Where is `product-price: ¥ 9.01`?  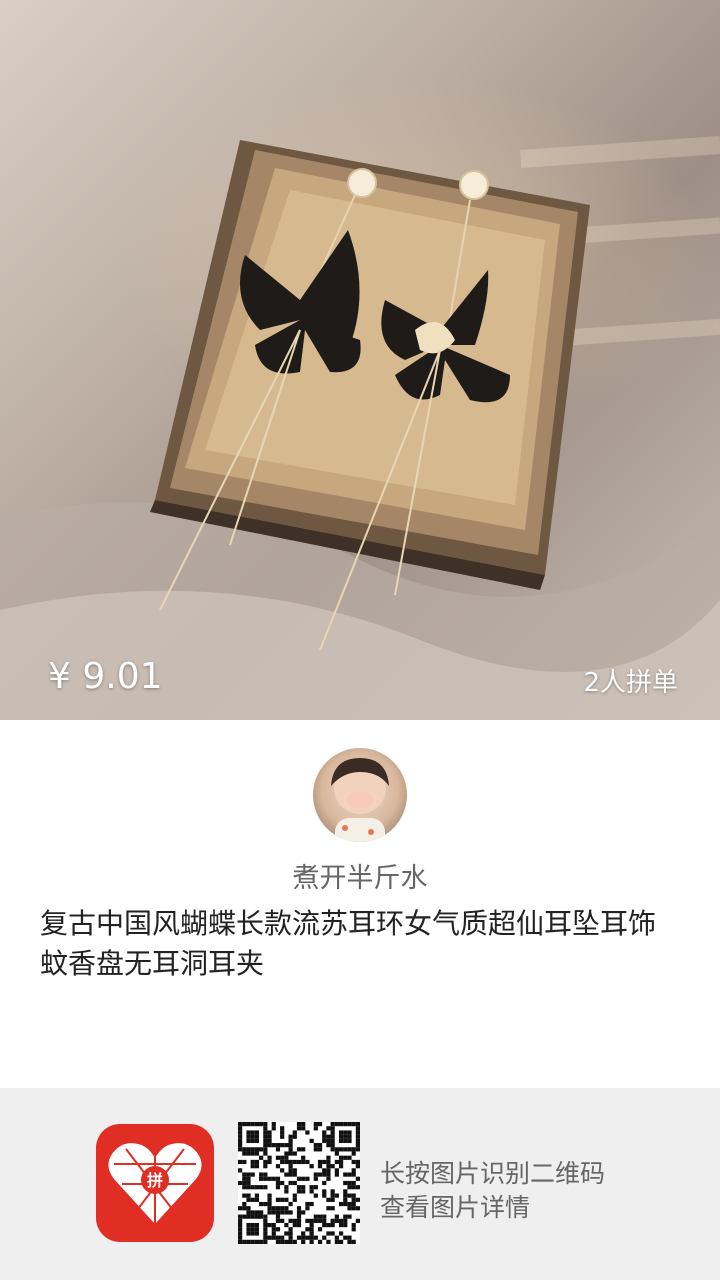 product-price: ¥ 9.01 is located at coordinates (105, 676).